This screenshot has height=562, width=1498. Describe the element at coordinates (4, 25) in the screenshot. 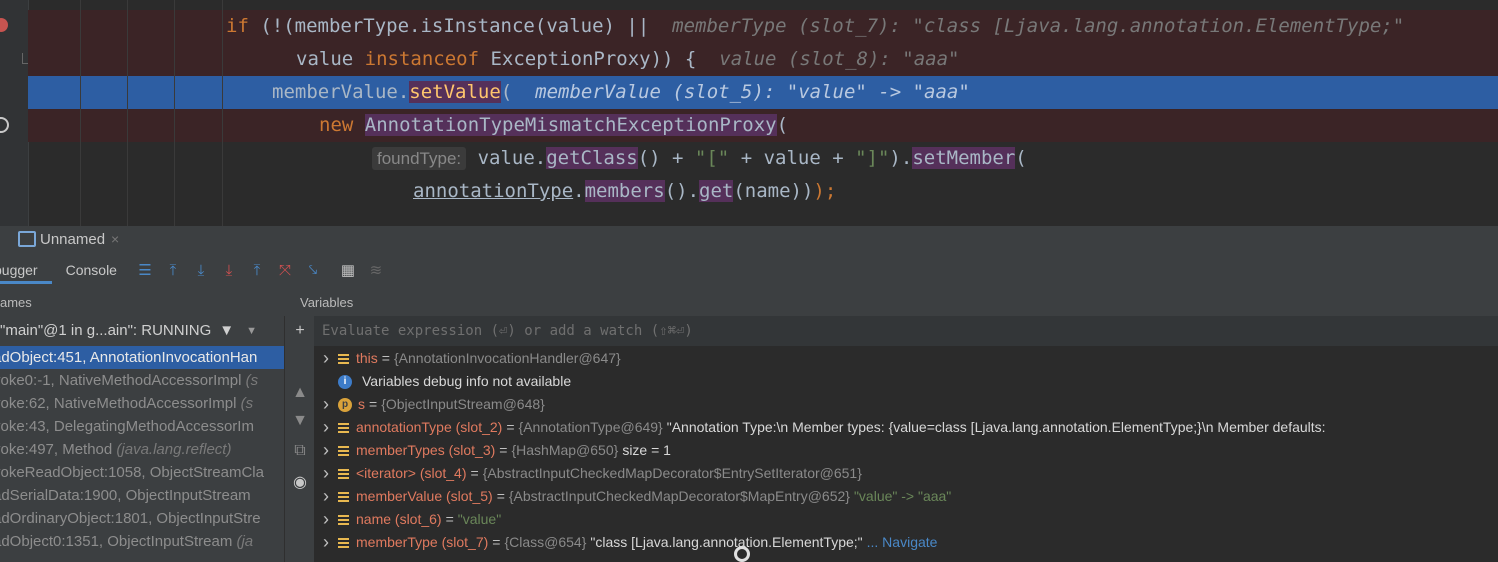

I see `breakpoint-icon` at that location.